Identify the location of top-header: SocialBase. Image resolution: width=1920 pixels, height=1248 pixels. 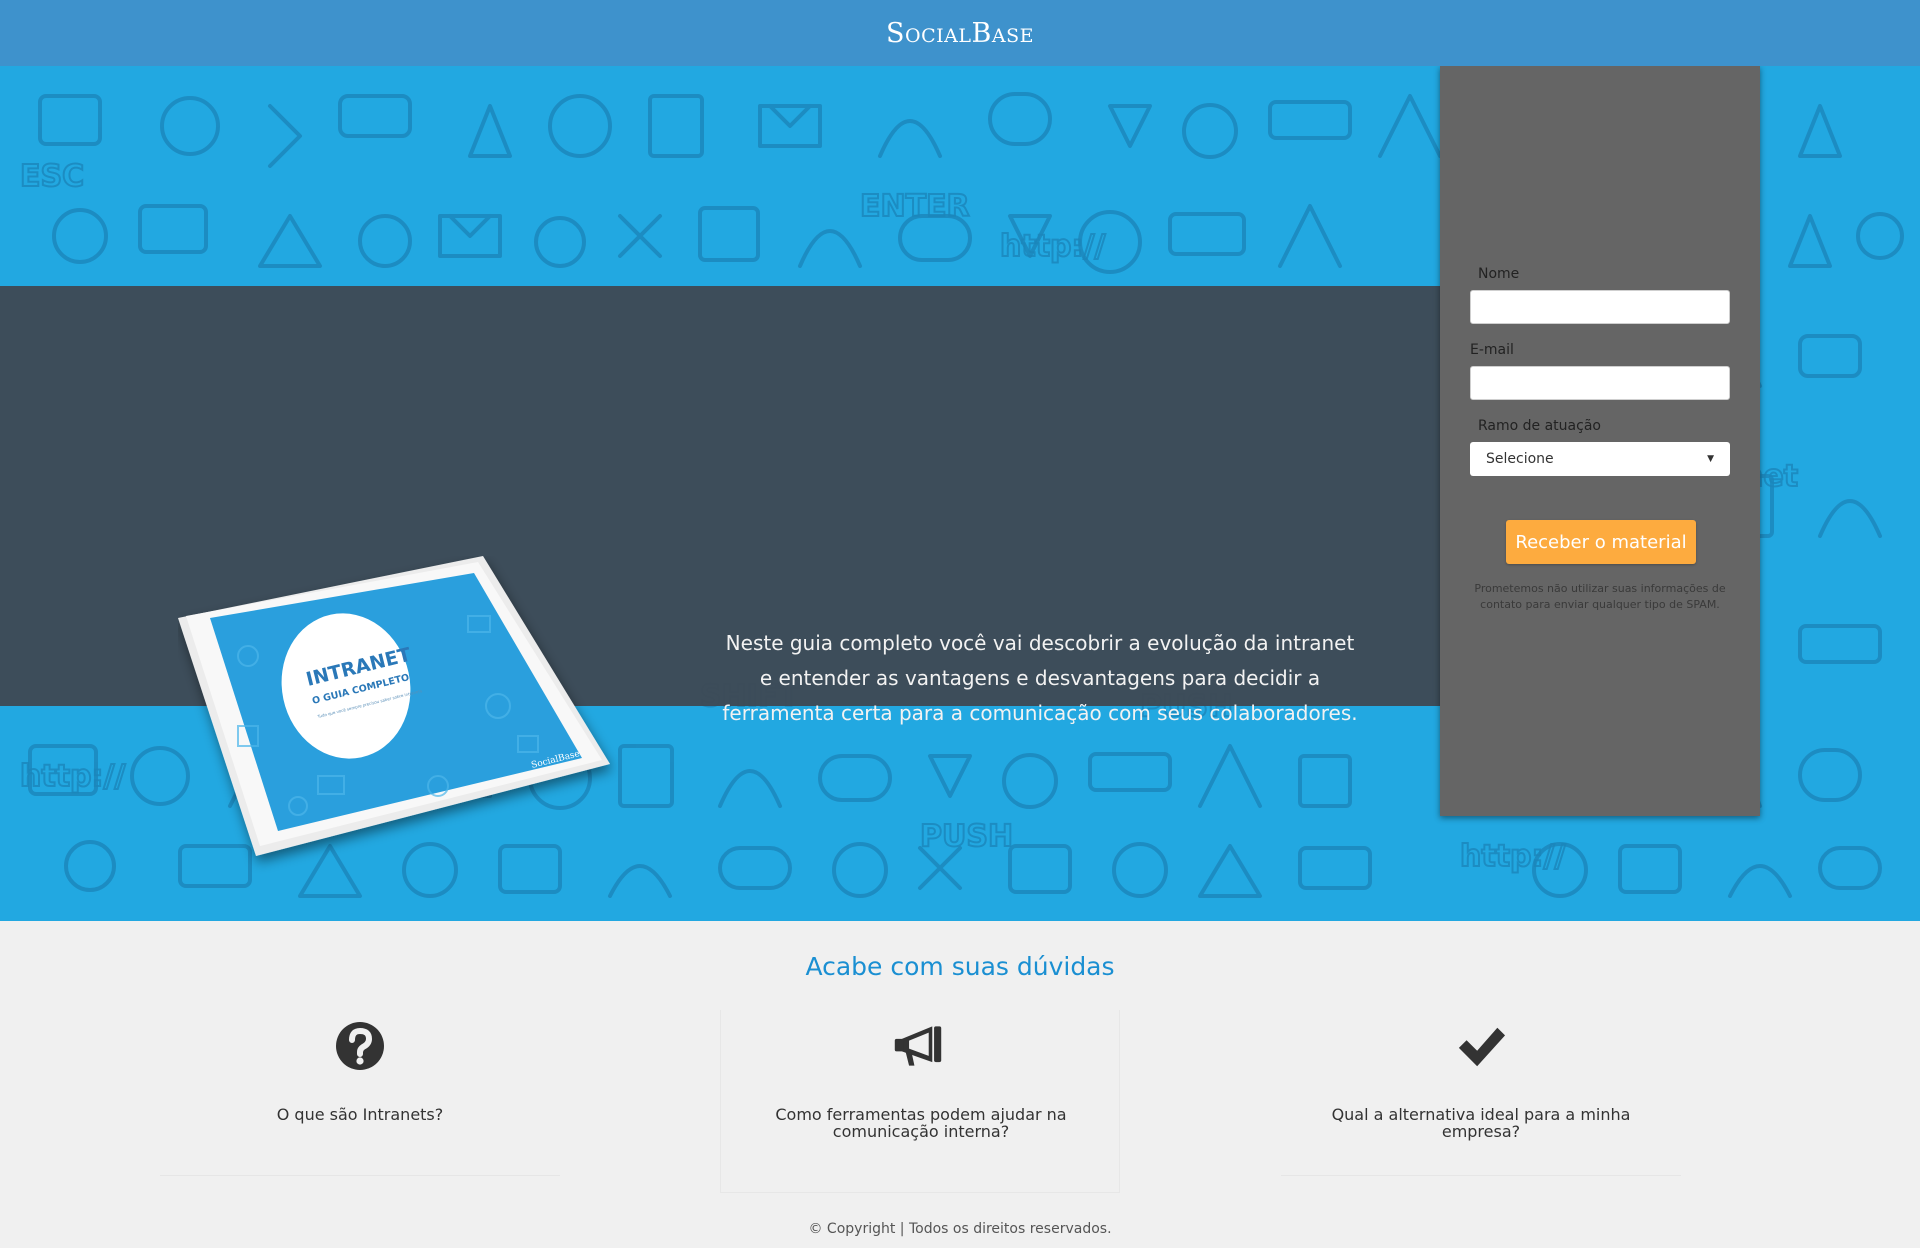
(960, 33).